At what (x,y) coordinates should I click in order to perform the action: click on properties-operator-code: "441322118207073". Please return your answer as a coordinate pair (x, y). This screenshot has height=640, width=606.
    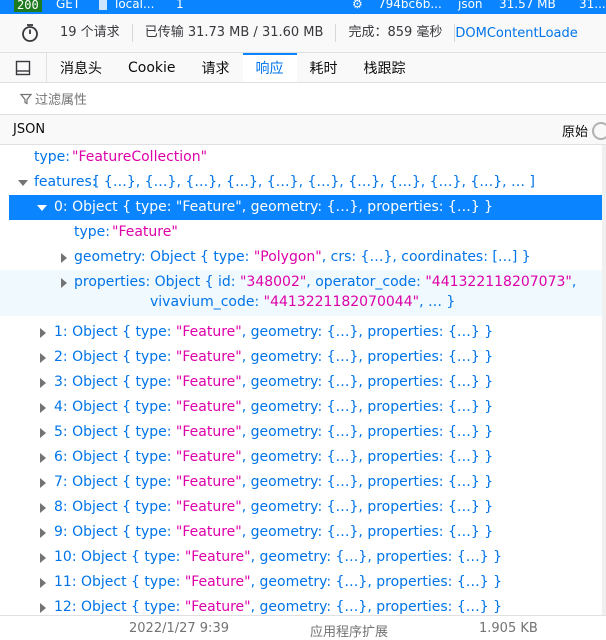
    Looking at the image, I should click on (498, 282).